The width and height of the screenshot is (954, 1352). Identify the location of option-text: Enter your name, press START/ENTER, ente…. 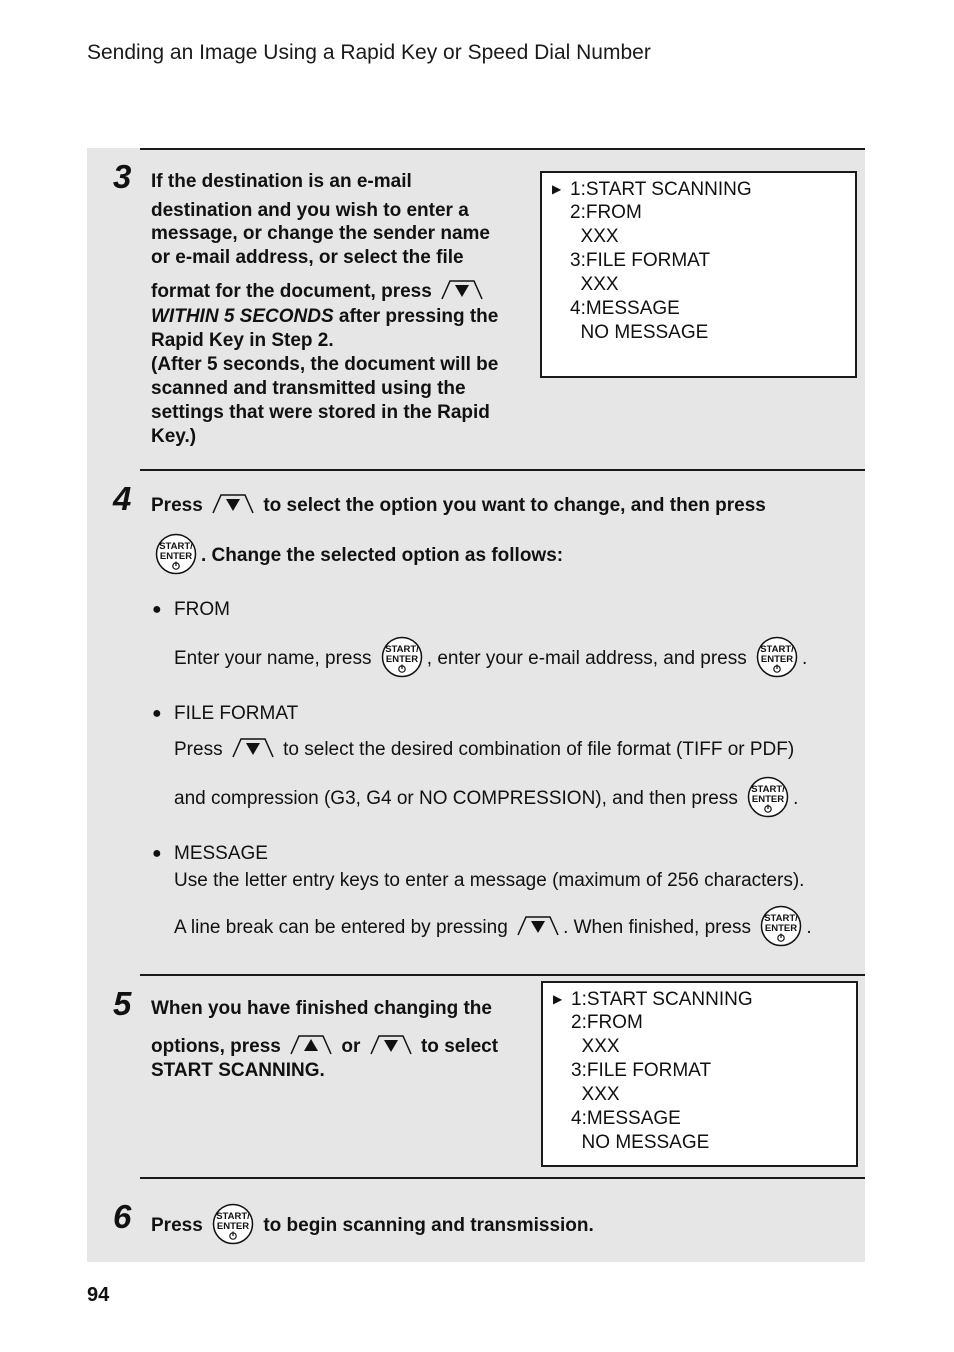
(490, 657).